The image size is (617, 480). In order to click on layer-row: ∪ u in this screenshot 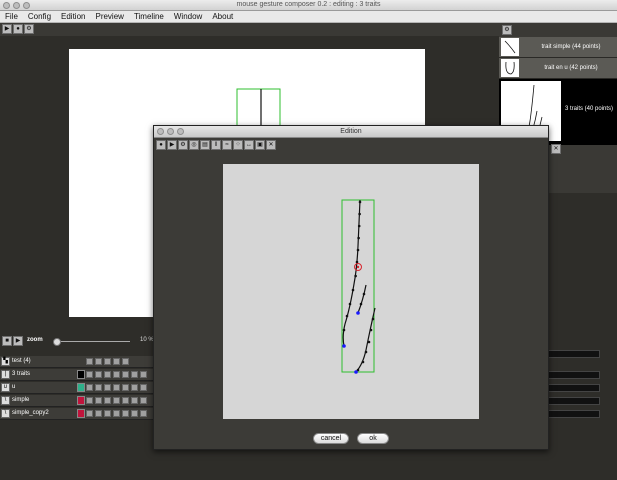, I will do `click(80, 388)`.